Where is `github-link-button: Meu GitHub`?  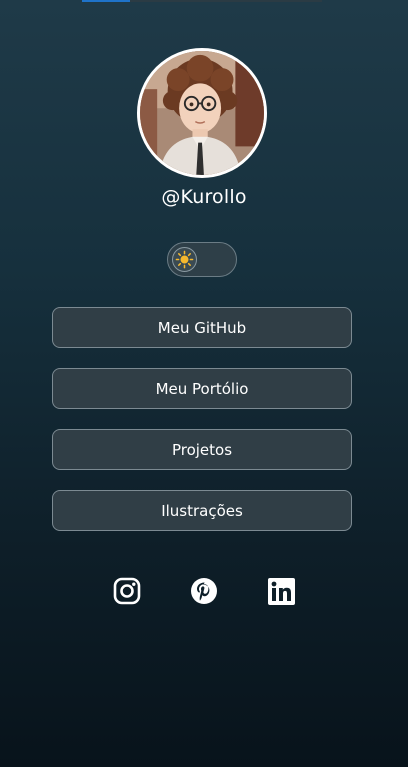
github-link-button: Meu GitHub is located at coordinates (202, 327).